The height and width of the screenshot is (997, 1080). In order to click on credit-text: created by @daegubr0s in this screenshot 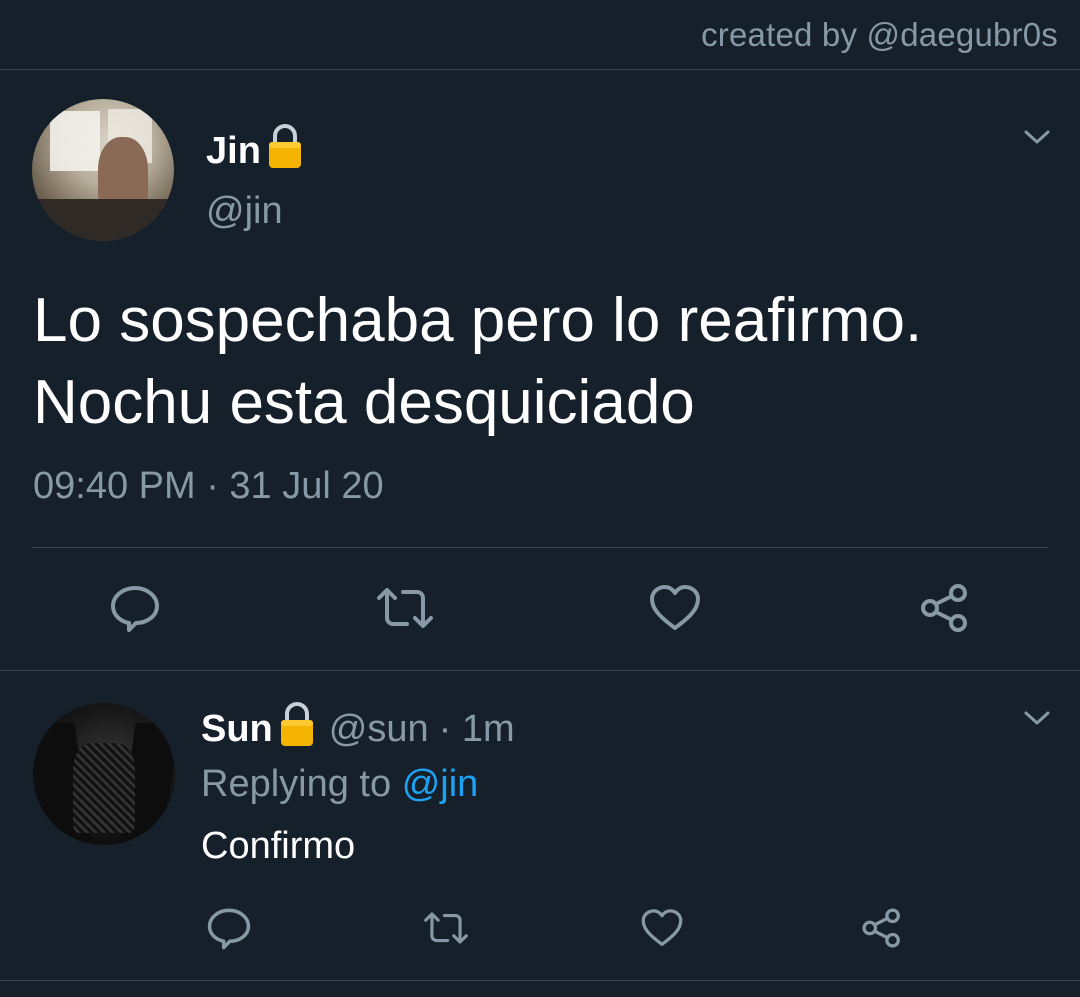, I will do `click(879, 34)`.